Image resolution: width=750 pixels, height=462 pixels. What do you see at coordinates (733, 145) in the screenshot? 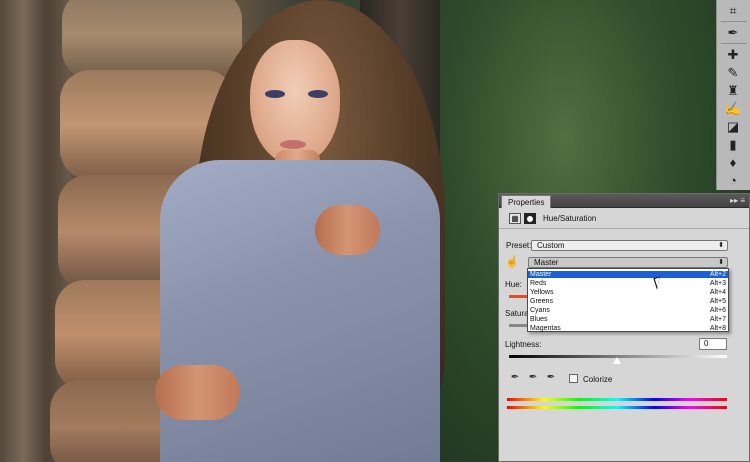
I see `gradient-icon: ▮` at bounding box center [733, 145].